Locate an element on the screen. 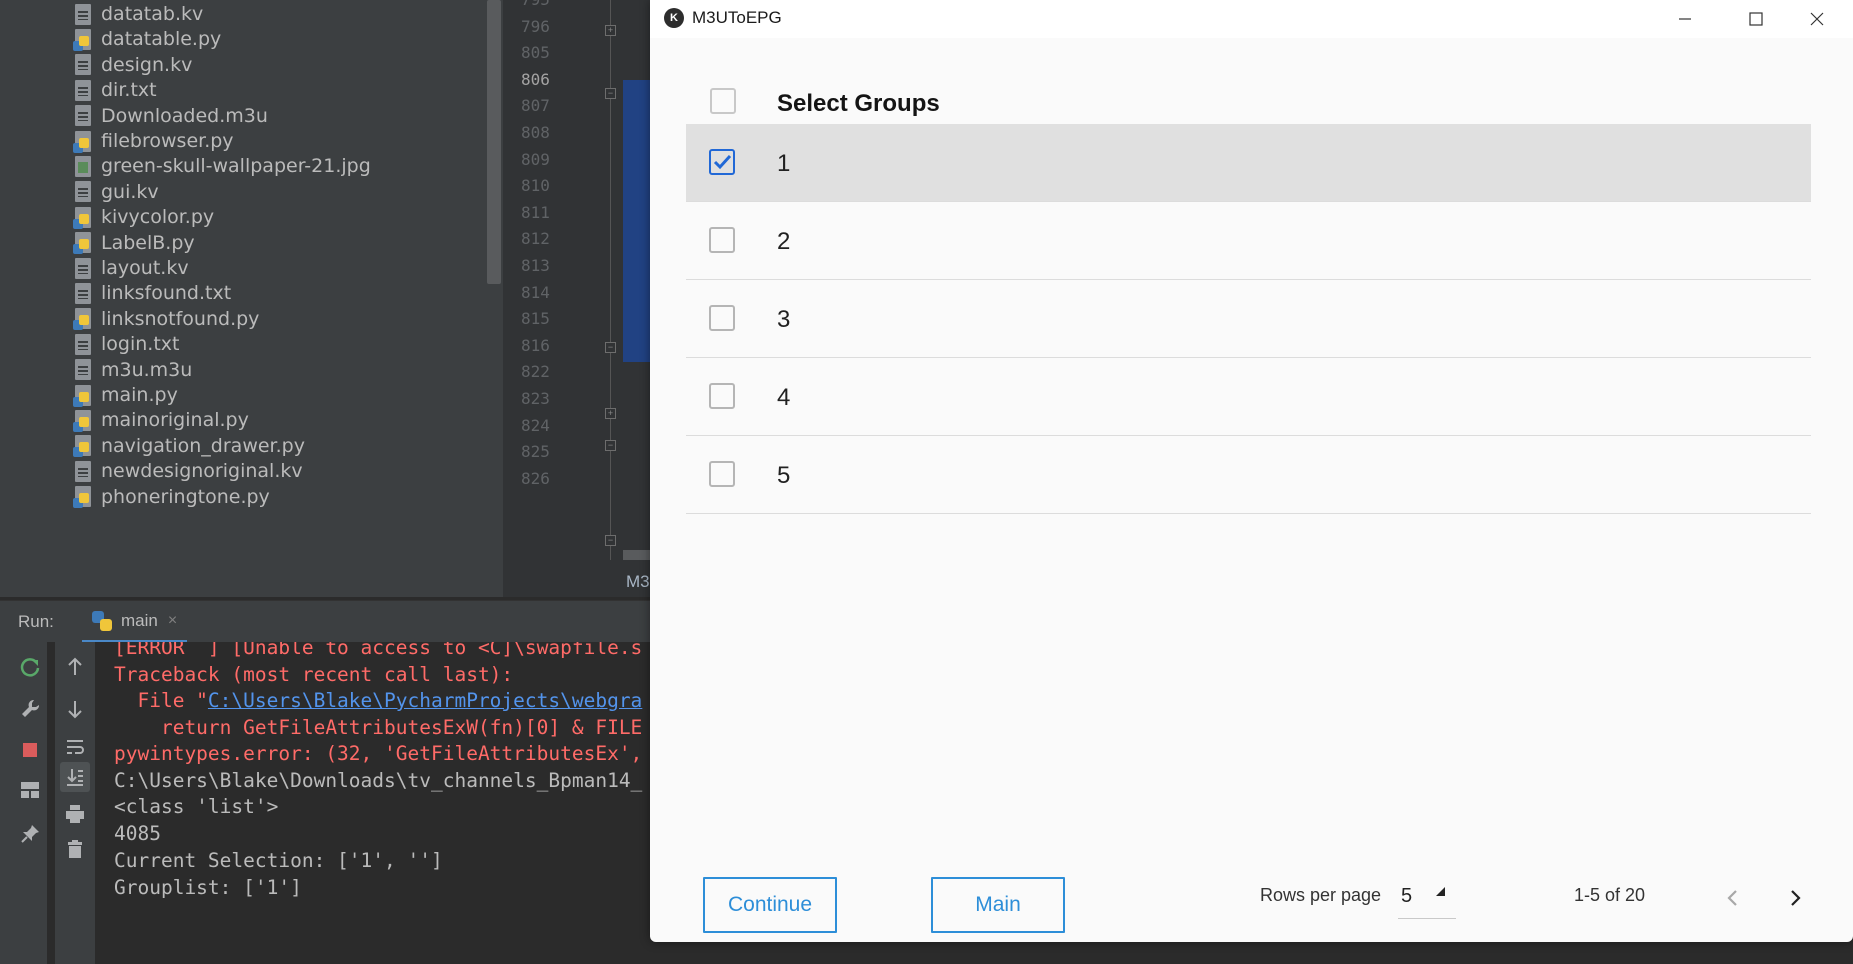 The width and height of the screenshot is (1853, 964). main-button: Main is located at coordinates (998, 905).